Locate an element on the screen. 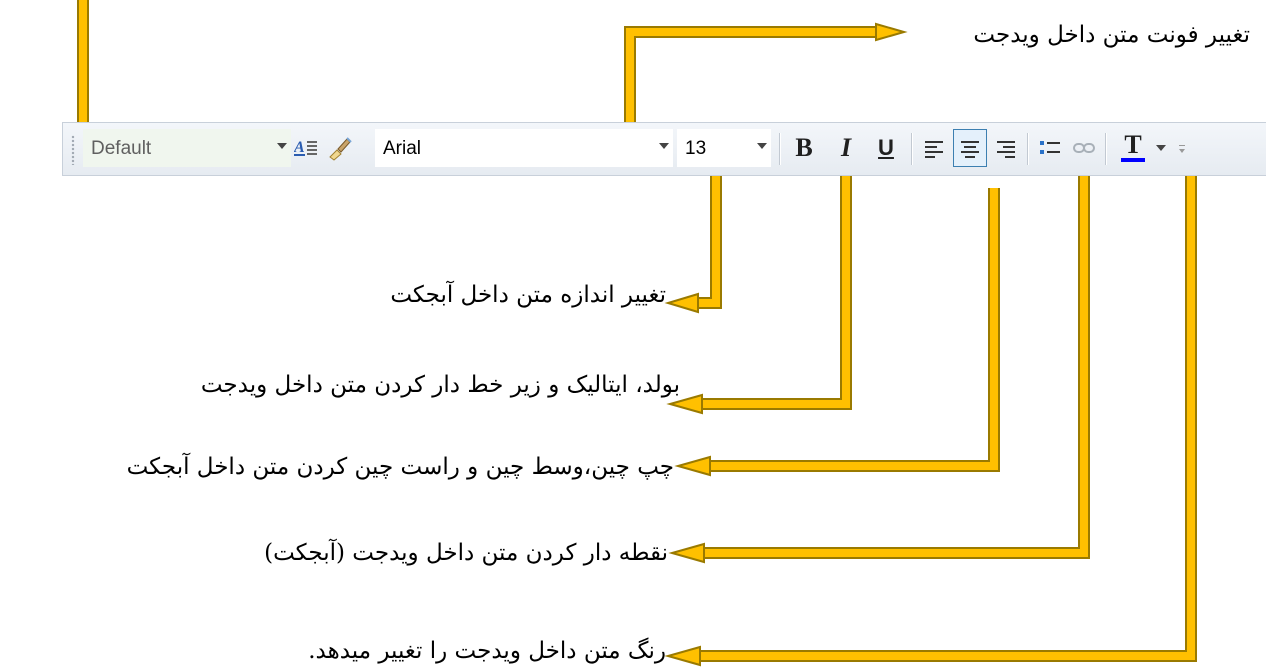  format-painter-button is located at coordinates (340, 148).